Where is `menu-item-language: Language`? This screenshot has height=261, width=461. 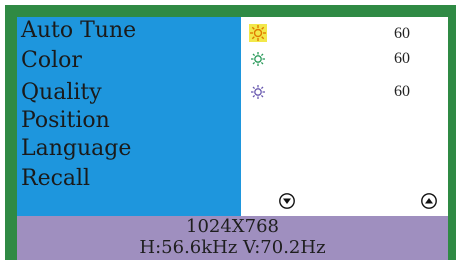 menu-item-language: Language is located at coordinates (76, 149).